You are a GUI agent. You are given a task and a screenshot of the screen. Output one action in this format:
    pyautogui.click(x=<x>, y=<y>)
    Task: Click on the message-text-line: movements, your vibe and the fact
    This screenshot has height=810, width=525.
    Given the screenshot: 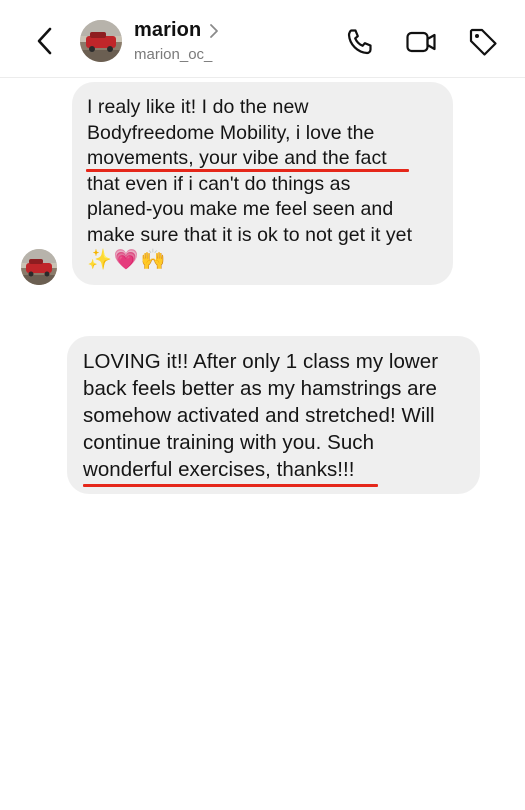 What is the action you would take?
    pyautogui.click(x=237, y=158)
    